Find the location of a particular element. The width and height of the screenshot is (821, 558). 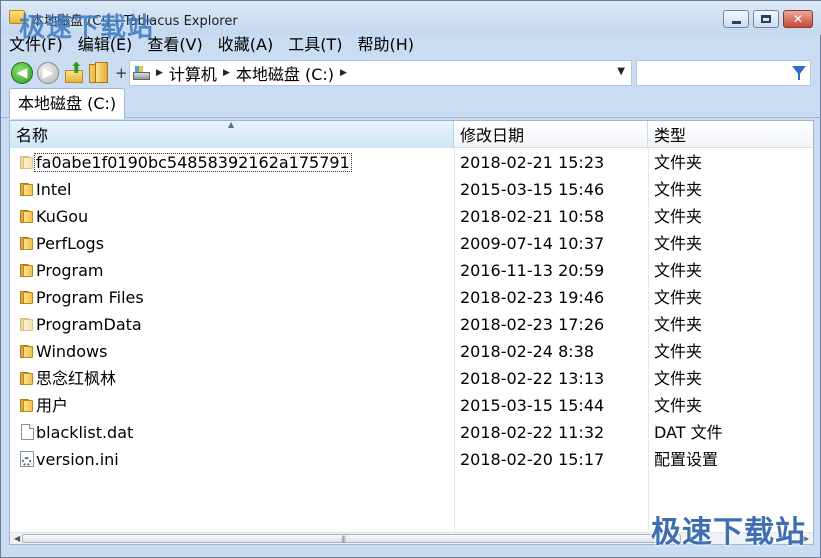

tab-strip: 本地磁盘 (C:) is located at coordinates (411, 103).